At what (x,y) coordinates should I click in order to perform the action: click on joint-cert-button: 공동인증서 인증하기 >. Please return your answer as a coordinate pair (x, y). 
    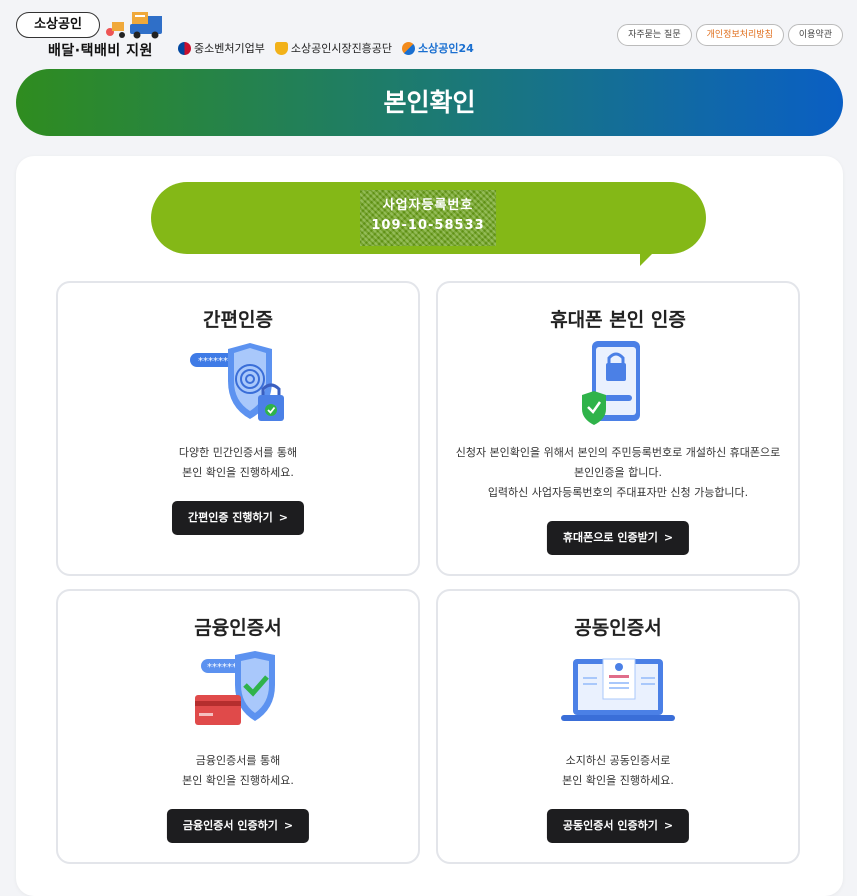
    Looking at the image, I should click on (618, 826).